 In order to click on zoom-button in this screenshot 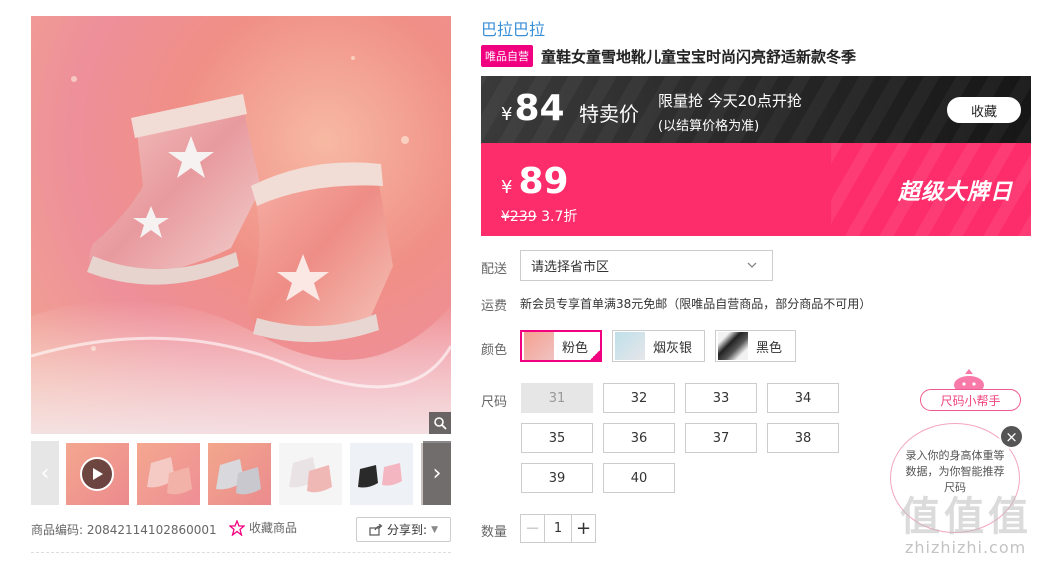, I will do `click(440, 423)`.